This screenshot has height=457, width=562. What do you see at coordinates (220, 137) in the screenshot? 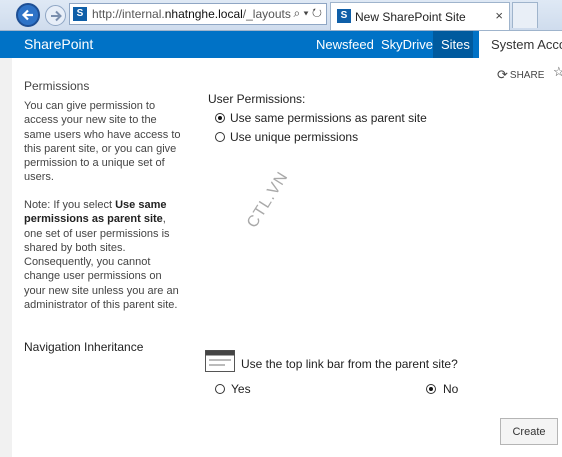
I see `radio-unique-permissions` at bounding box center [220, 137].